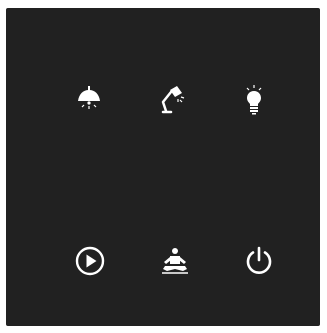  I want to click on desk-lamp-button, so click(173, 100).